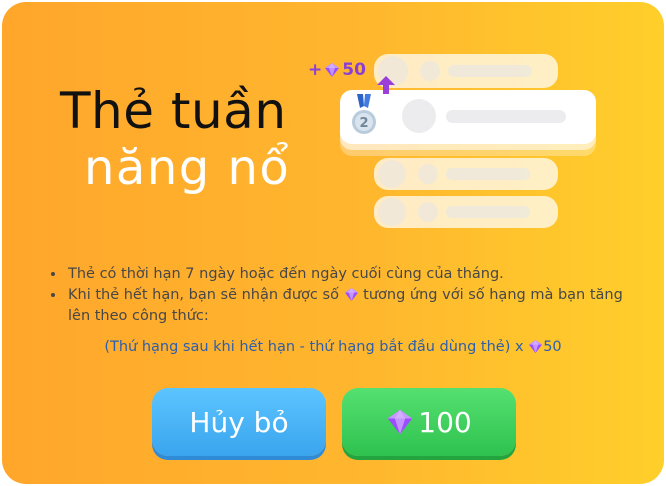 This screenshot has width=666, height=486. I want to click on up-arrow-icon, so click(386, 85).